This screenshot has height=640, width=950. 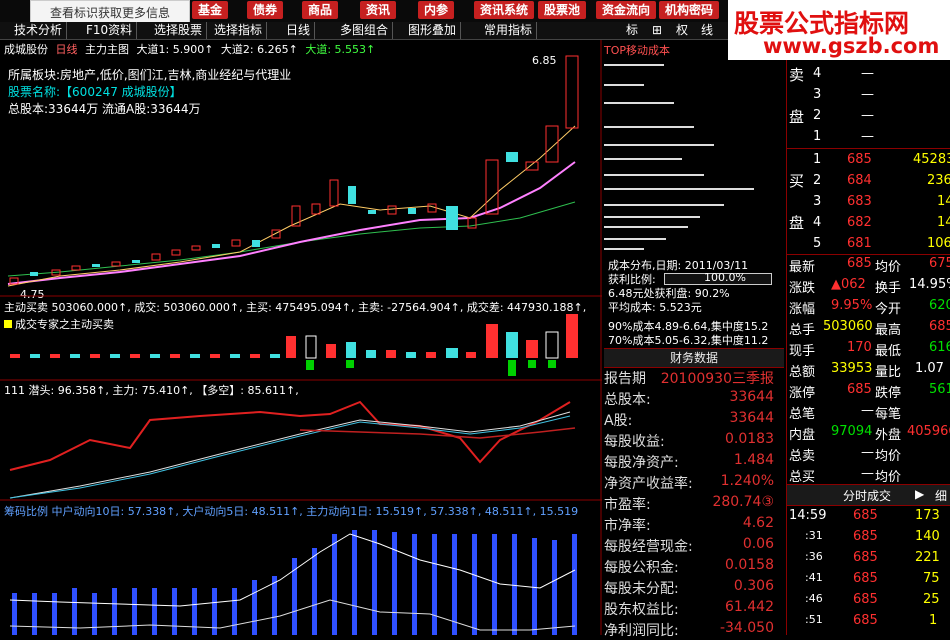 I want to click on tick-volume: 221, so click(x=927, y=557).